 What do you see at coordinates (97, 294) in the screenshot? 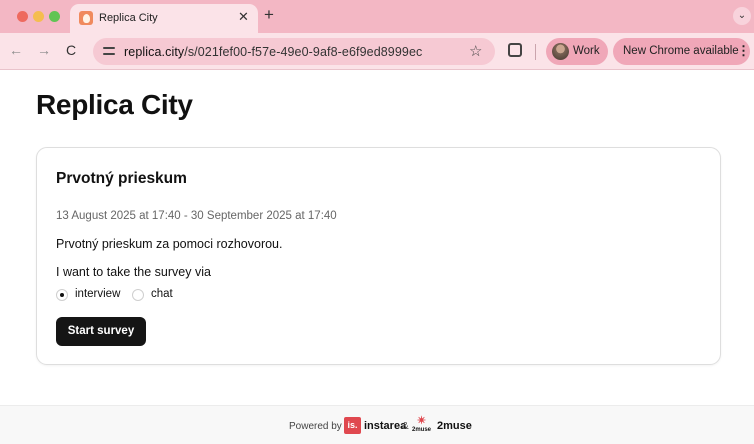
I see `radio-interview-label: interview` at bounding box center [97, 294].